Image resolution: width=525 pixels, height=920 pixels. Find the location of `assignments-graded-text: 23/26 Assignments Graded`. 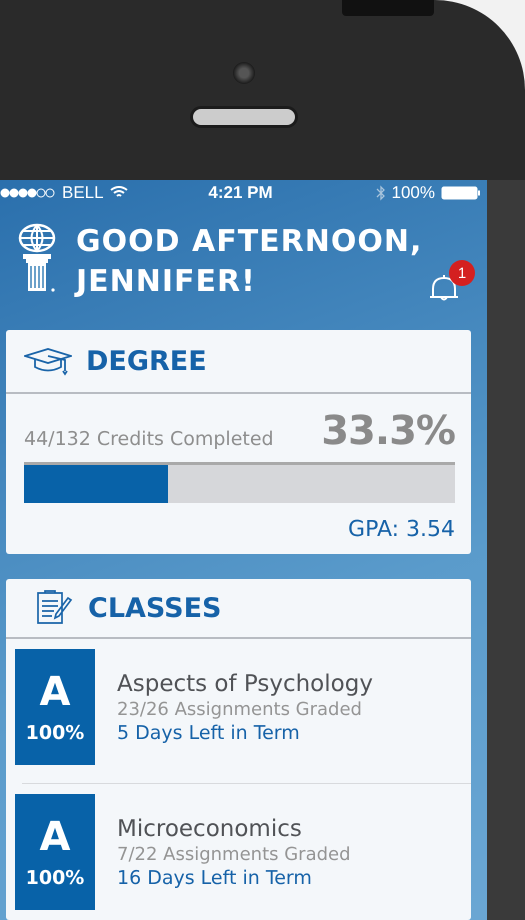

assignments-graded-text: 23/26 Assignments Graded is located at coordinates (240, 709).